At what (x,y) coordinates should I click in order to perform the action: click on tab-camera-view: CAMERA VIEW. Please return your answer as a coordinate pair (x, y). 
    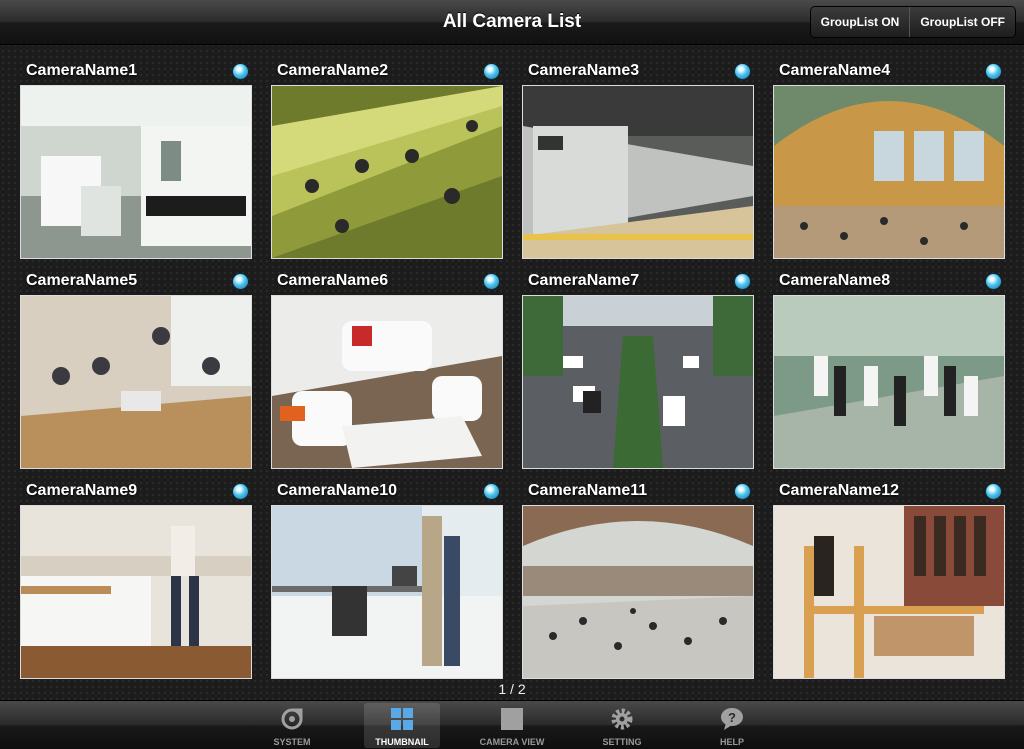
    Looking at the image, I should click on (512, 725).